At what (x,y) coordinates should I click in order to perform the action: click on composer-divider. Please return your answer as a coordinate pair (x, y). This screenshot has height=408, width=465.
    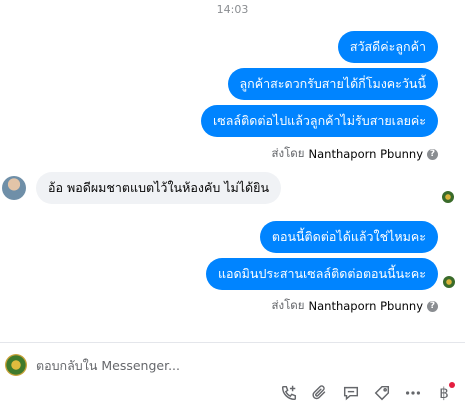
    Looking at the image, I should click on (232, 342).